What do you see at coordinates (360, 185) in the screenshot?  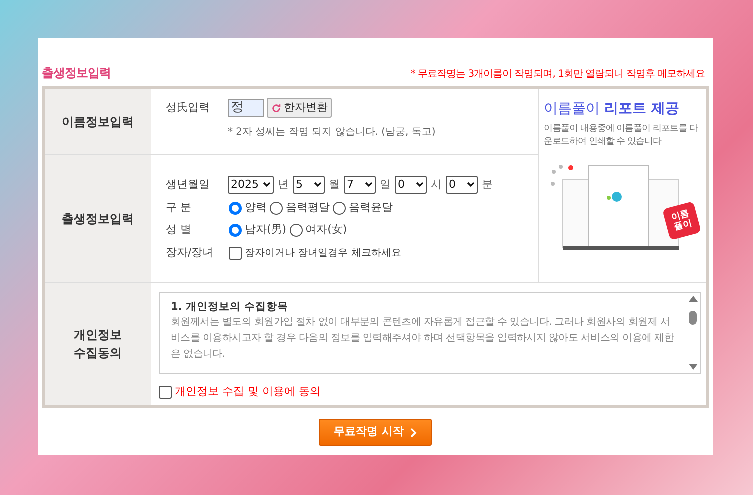 I see `dropdown: 7` at bounding box center [360, 185].